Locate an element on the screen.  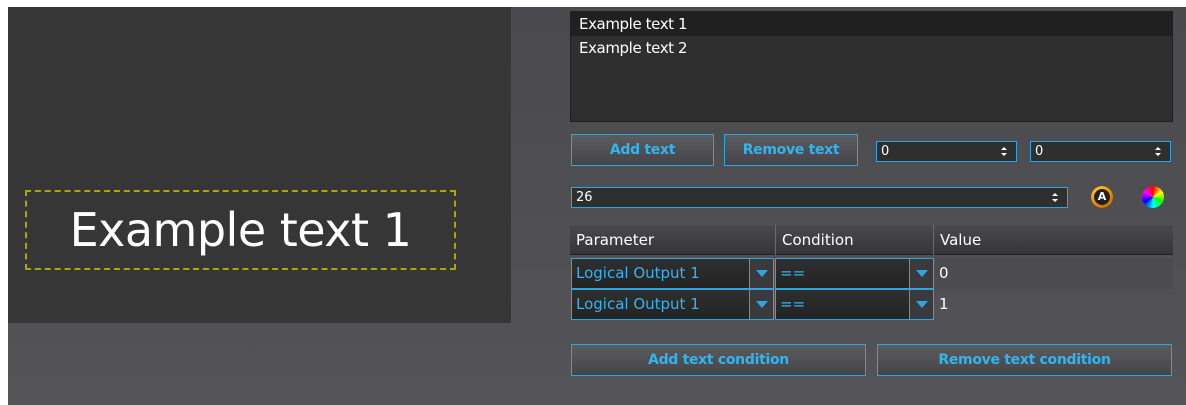
remove-text-button: Remove text is located at coordinates (791, 150).